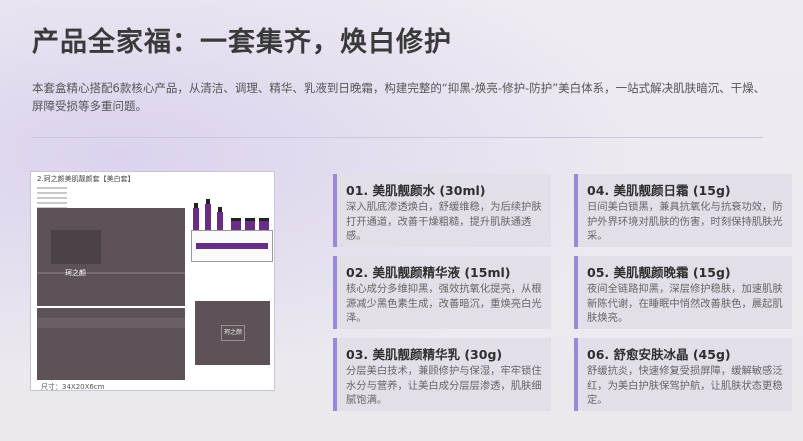  I want to click on product-title: 03. 美肌靓颜精华乳 (30g), so click(424, 354).